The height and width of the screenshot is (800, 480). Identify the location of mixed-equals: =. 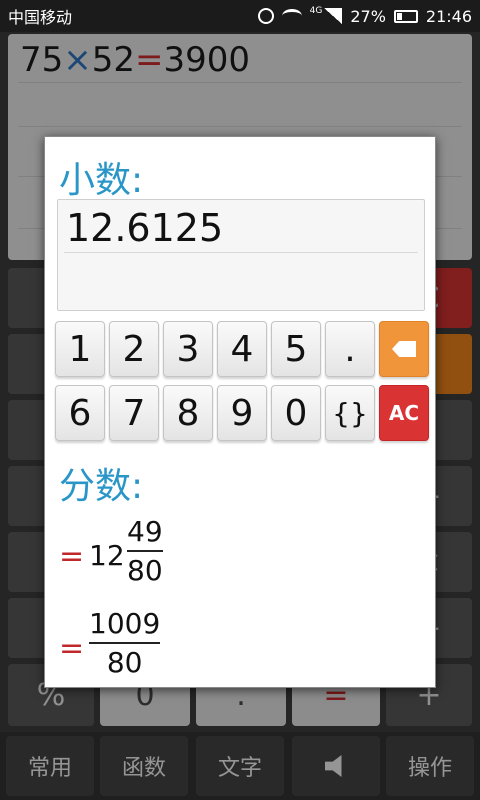
(72, 556).